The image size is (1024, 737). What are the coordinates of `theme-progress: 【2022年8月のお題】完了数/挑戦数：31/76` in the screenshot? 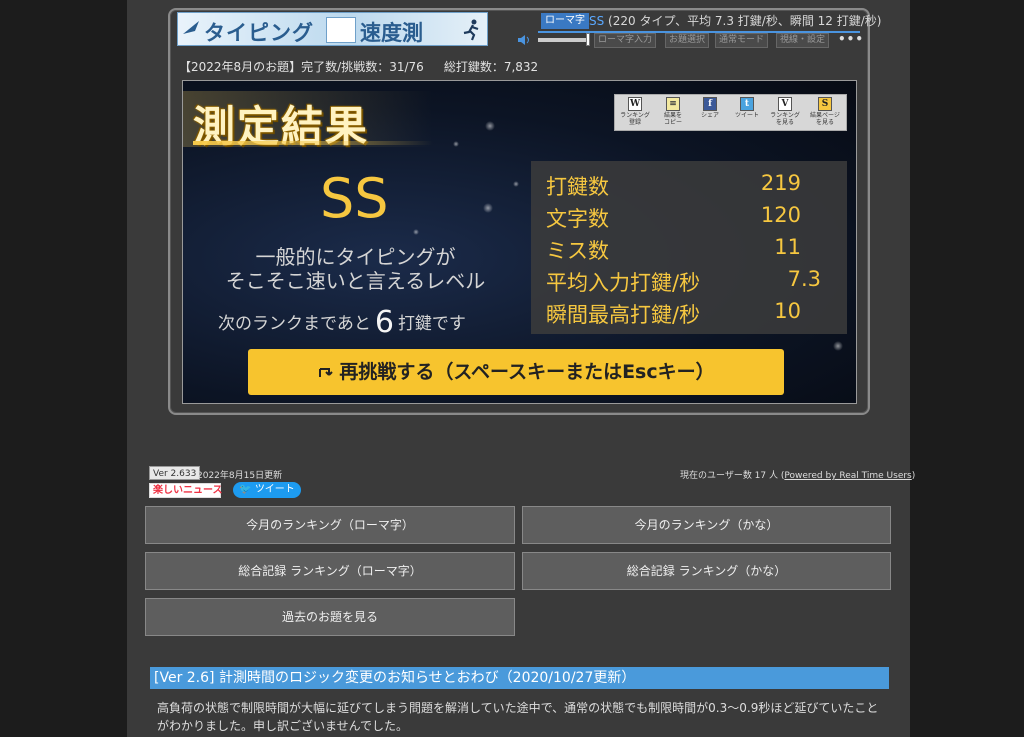 It's located at (301, 67).